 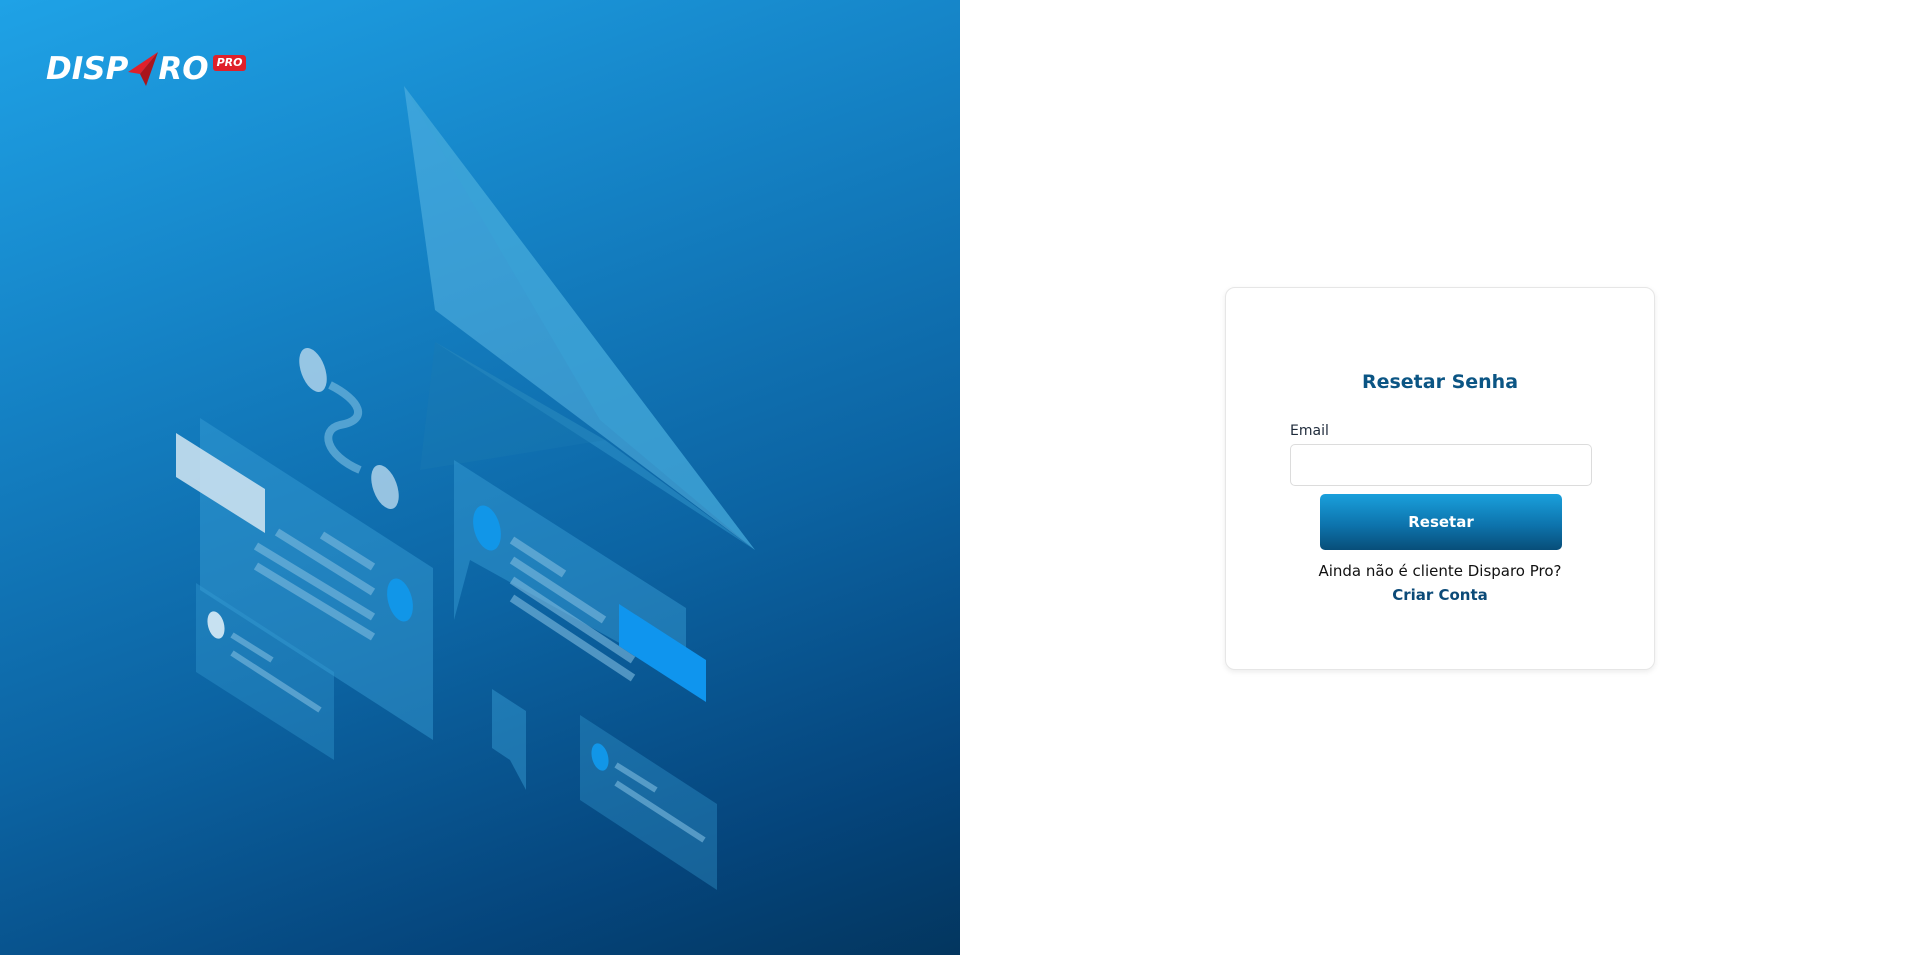 What do you see at coordinates (87, 69) in the screenshot?
I see `logo-text-left: DISP` at bounding box center [87, 69].